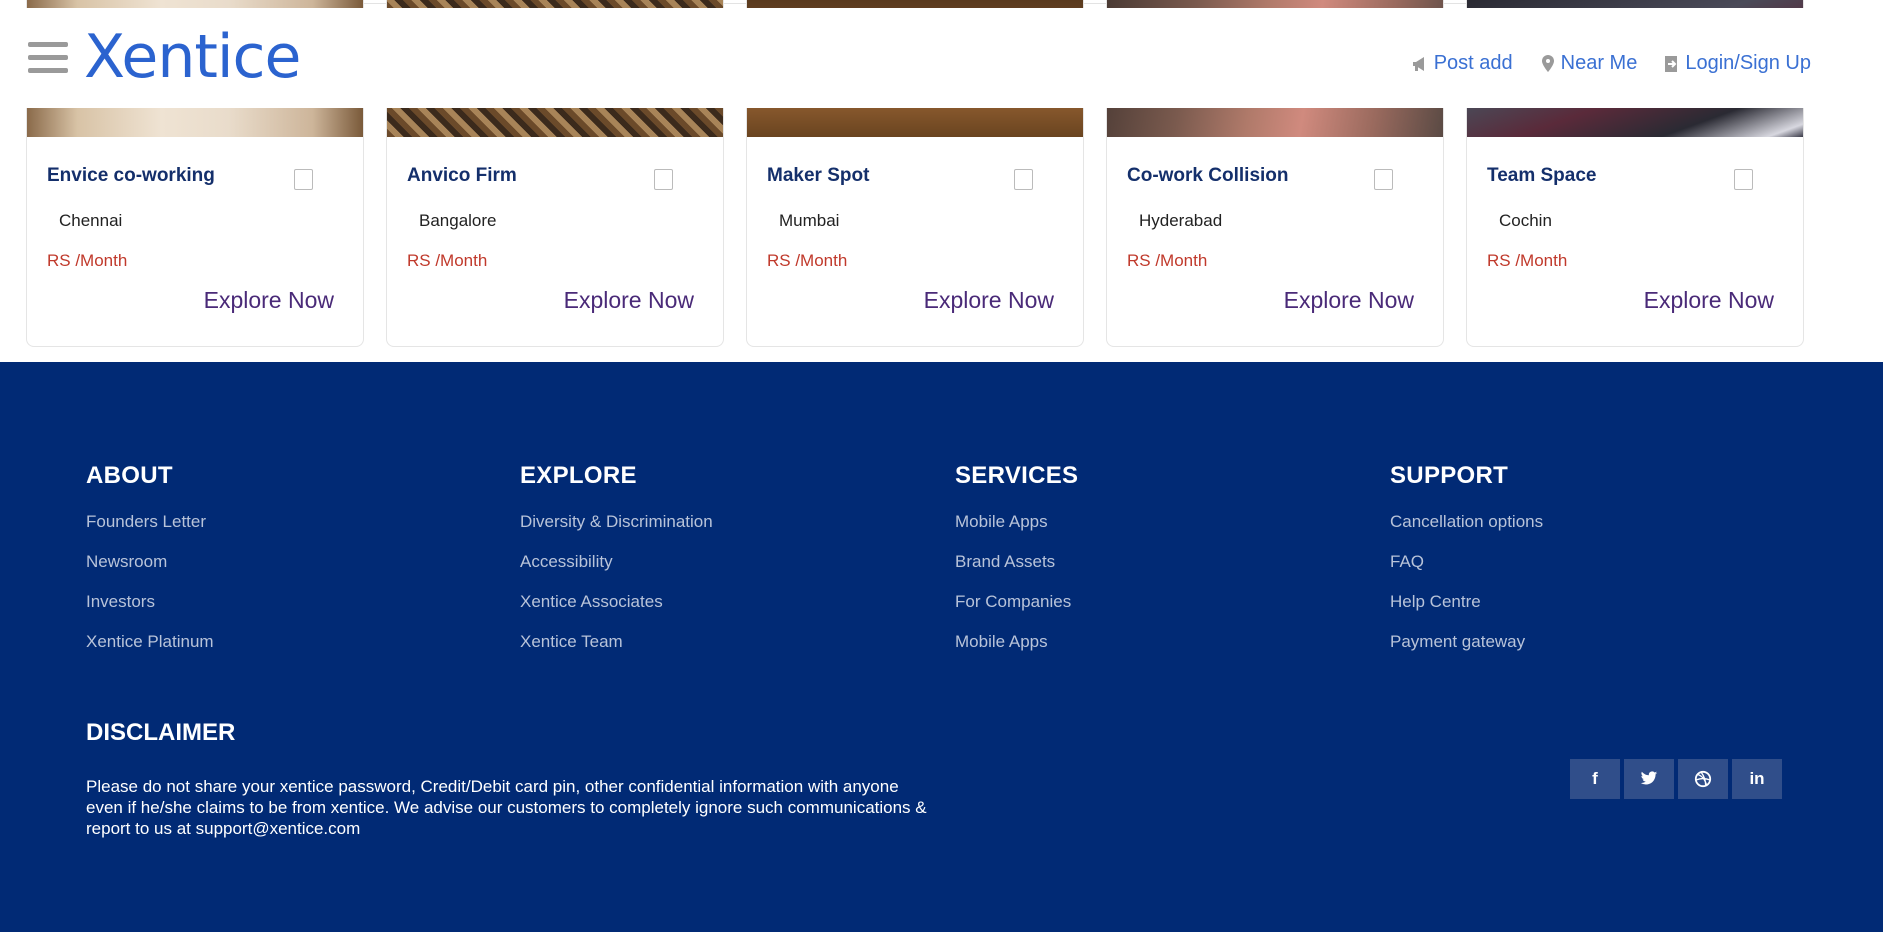 This screenshot has width=1883, height=932. What do you see at coordinates (941, 58) in the screenshot?
I see `site-header: Xentice Post add Near Me Login/Sign Up` at bounding box center [941, 58].